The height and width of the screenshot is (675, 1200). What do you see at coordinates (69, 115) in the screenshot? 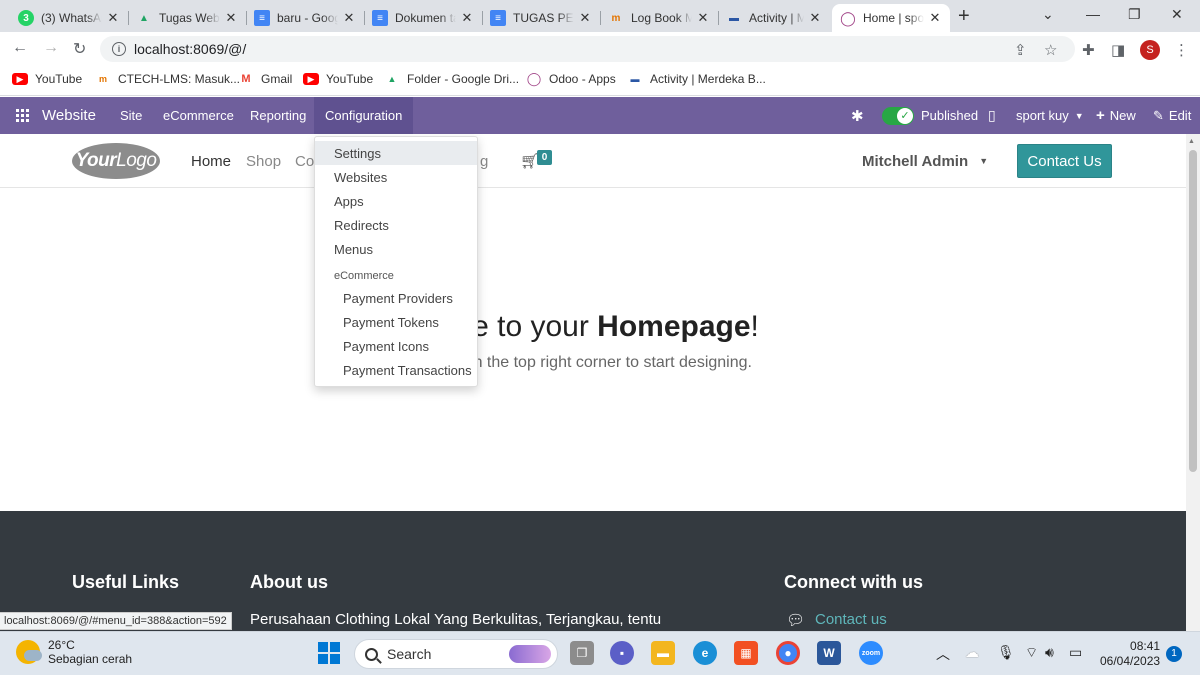
I see `app-name-website: Website` at bounding box center [69, 115].